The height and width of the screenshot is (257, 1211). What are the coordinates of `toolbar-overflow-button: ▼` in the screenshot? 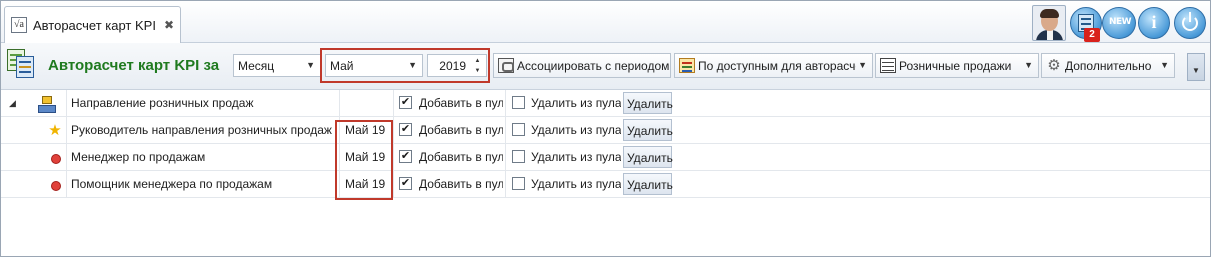 It's located at (1196, 67).